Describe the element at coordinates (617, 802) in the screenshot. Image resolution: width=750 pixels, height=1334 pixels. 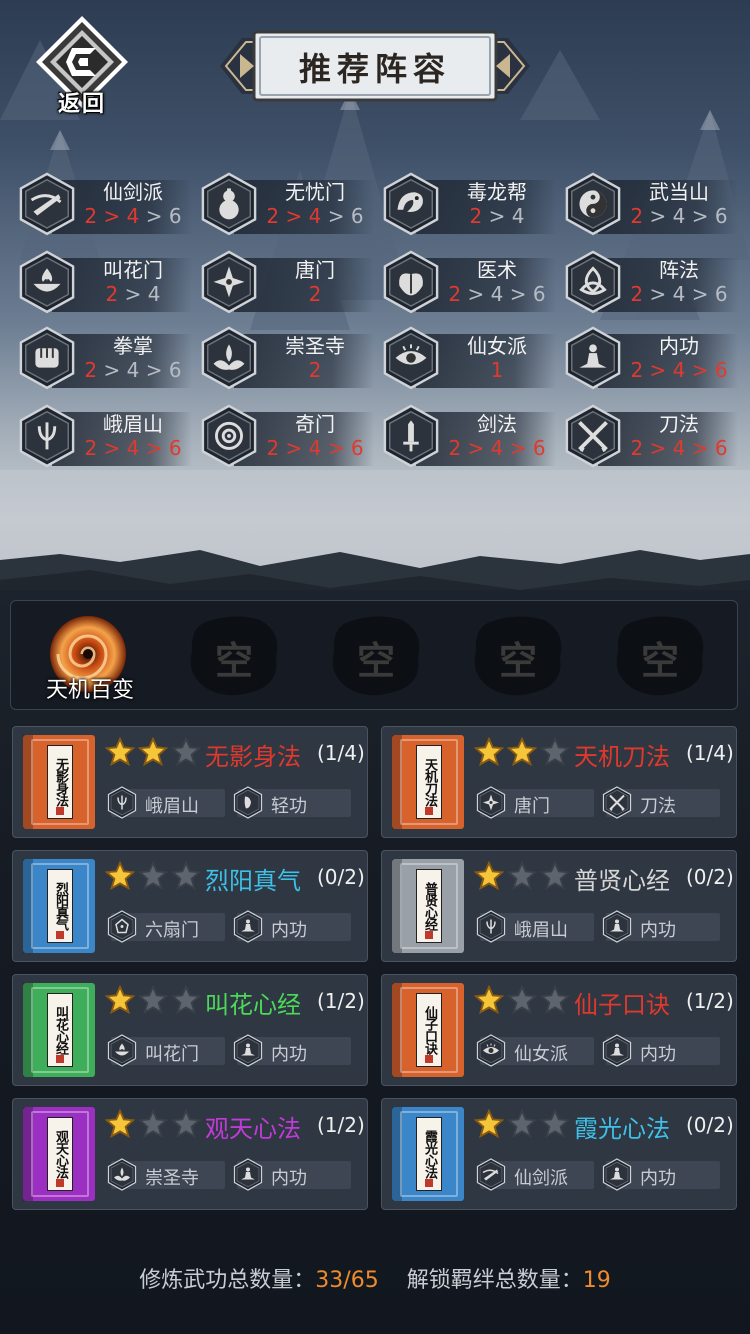
I see `crossed-blades-icon` at that location.